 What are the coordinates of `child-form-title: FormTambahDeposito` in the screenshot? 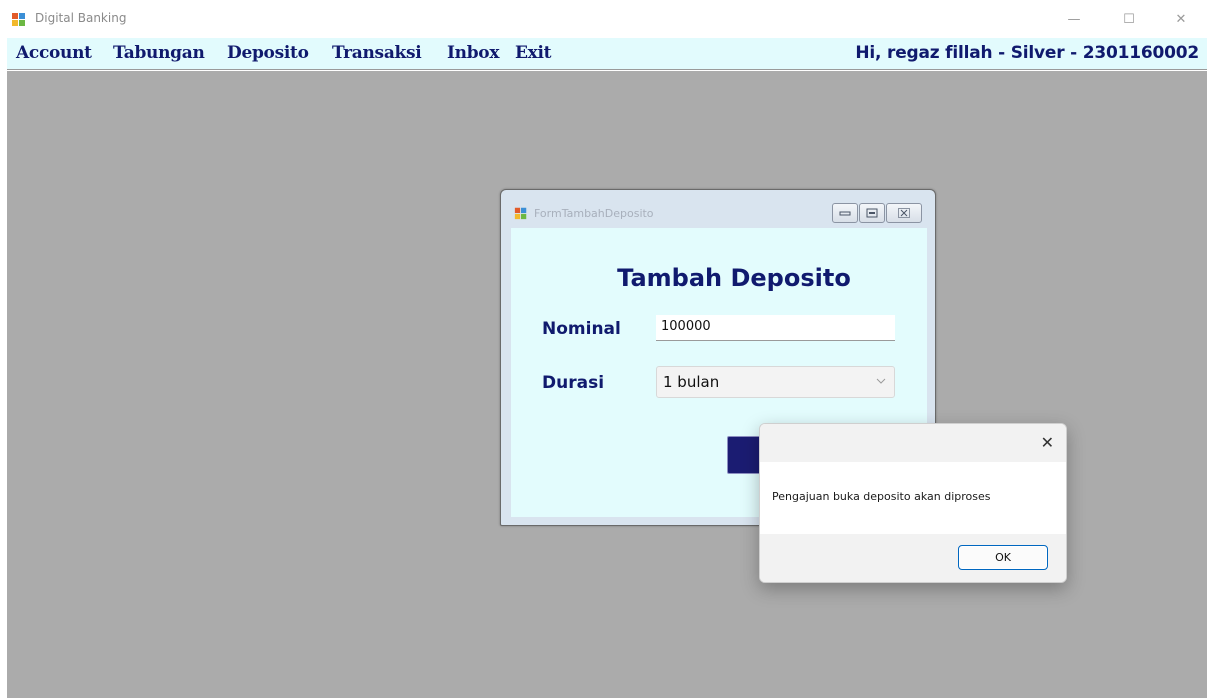 It's located at (594, 213).